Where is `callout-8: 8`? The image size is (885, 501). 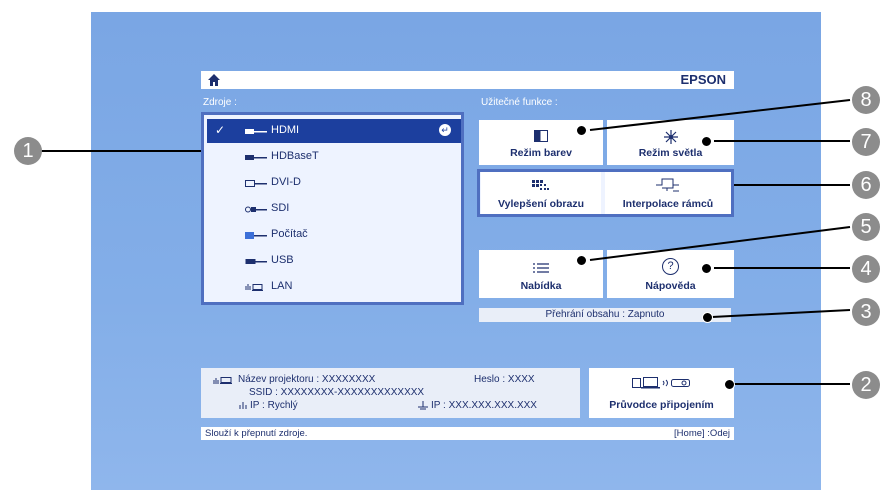 callout-8: 8 is located at coordinates (866, 100).